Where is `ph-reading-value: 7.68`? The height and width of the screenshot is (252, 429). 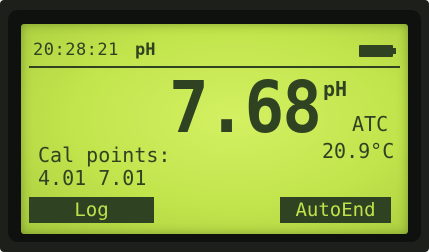 ph-reading-value: 7.68 is located at coordinates (245, 108).